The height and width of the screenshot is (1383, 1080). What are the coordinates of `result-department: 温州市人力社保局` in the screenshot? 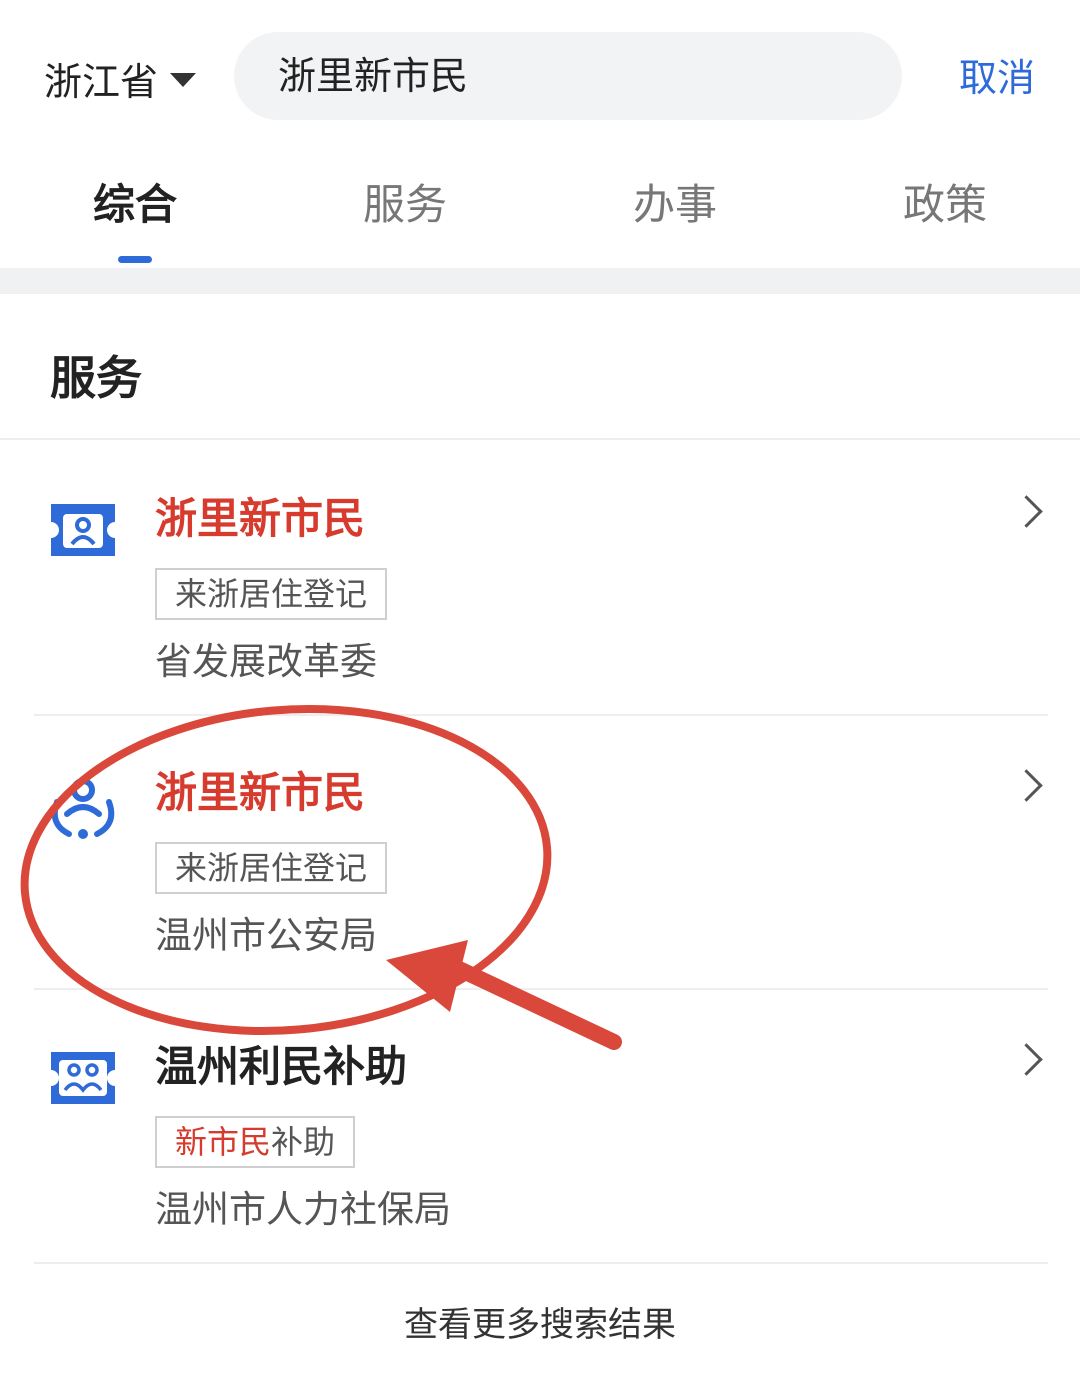 It's located at (303, 1209).